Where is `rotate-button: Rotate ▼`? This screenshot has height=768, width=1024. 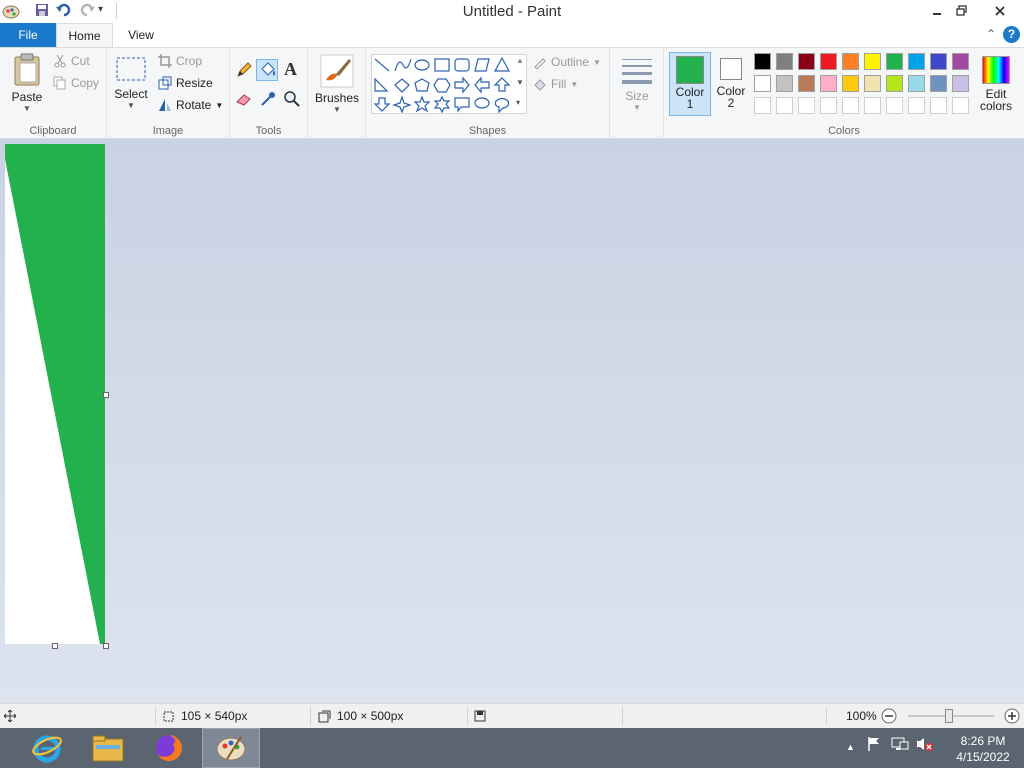
rotate-button: Rotate ▼ is located at coordinates (190, 105).